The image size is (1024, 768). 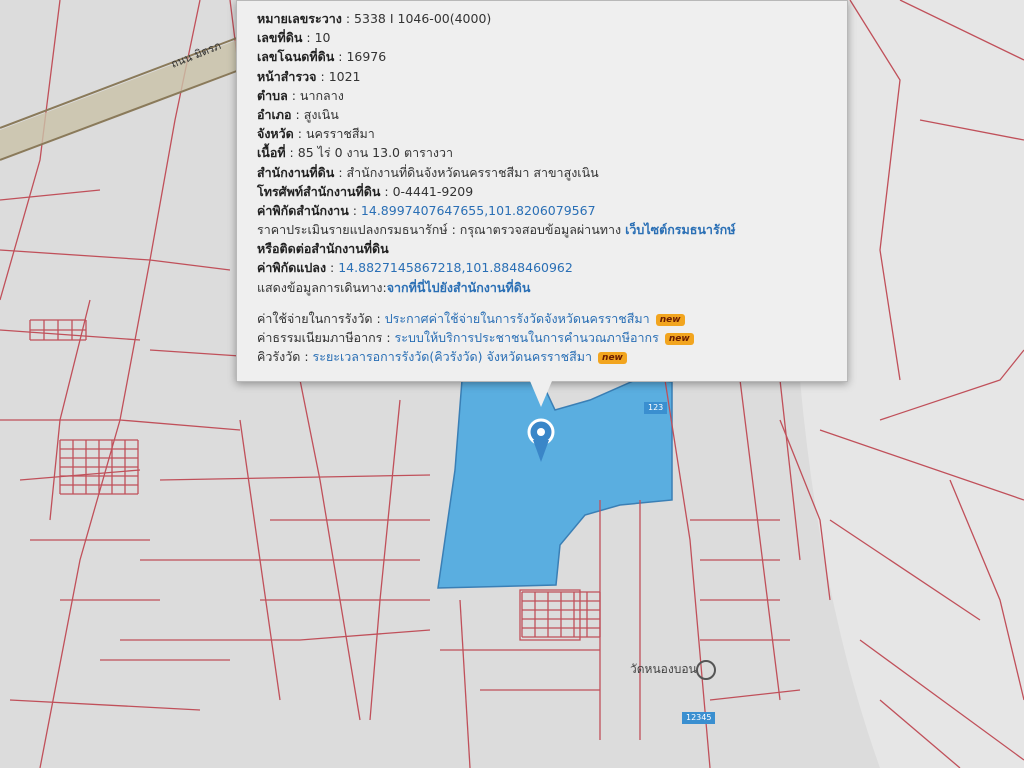 I want to click on route-link: จากที่นี่ไปยังสำนักงานที่ดิน, so click(x=459, y=287).